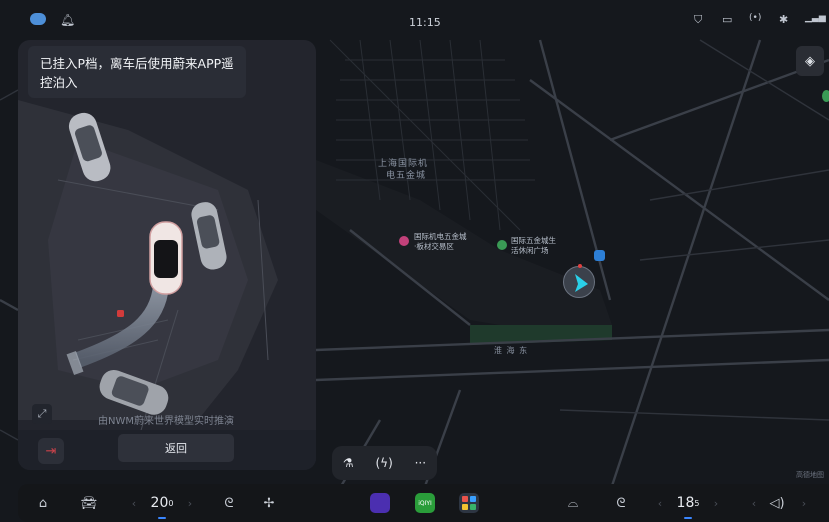  What do you see at coordinates (425, 22) in the screenshot?
I see `clock: 11:15` at bounding box center [425, 22].